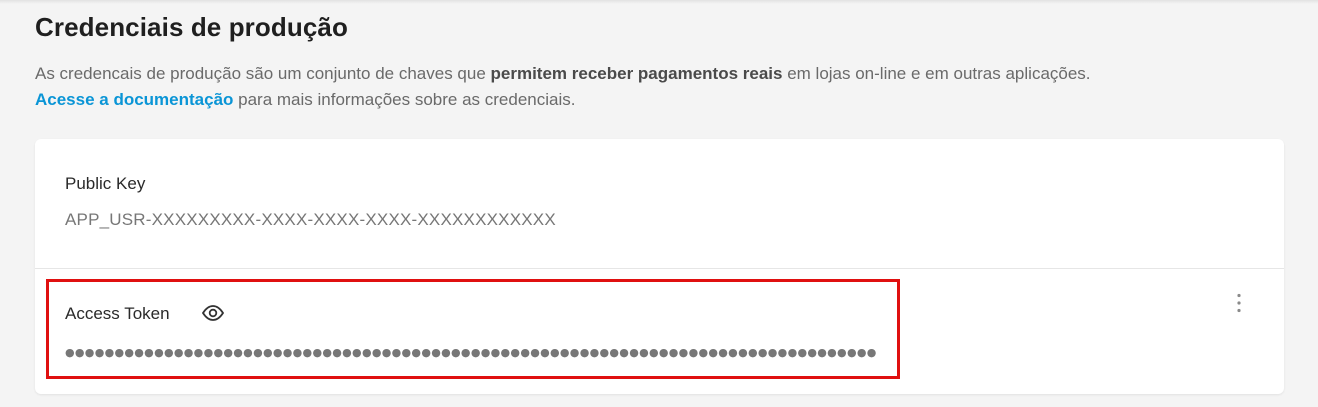 This screenshot has height=407, width=1318. Describe the element at coordinates (191, 27) in the screenshot. I see `page-title: Credenciais de produção` at that location.